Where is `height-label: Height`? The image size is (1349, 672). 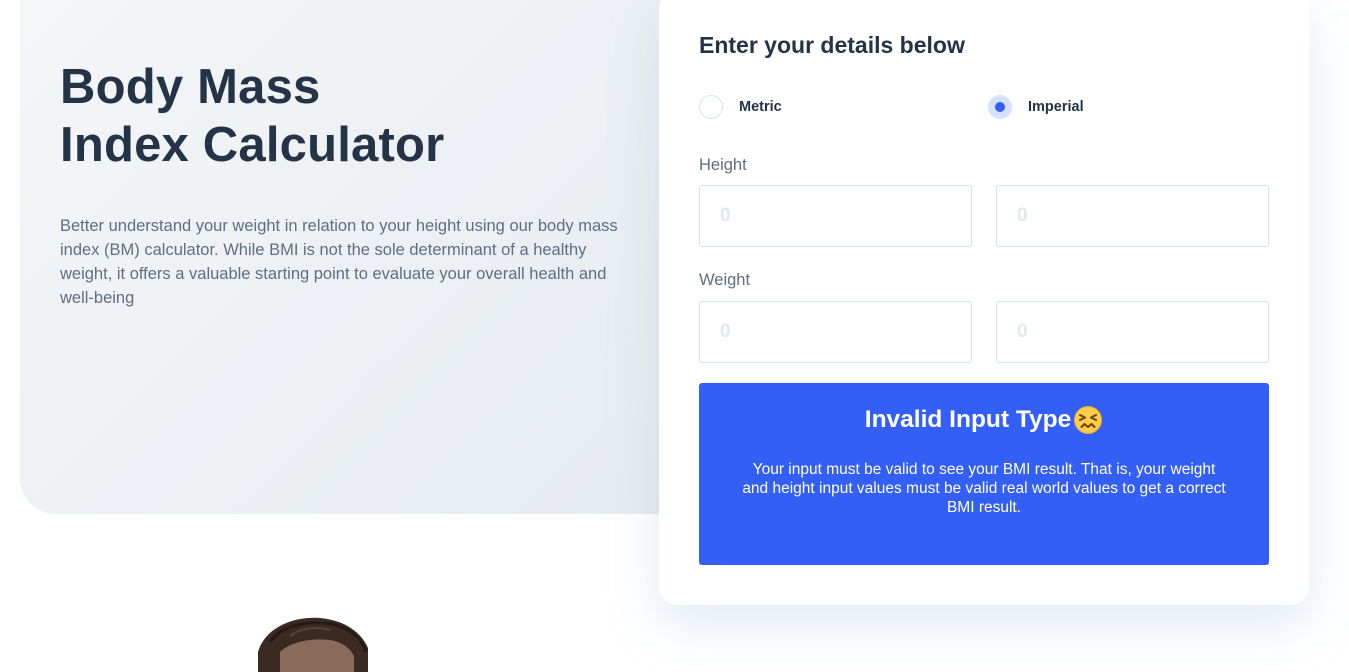
height-label: Height is located at coordinates (723, 165).